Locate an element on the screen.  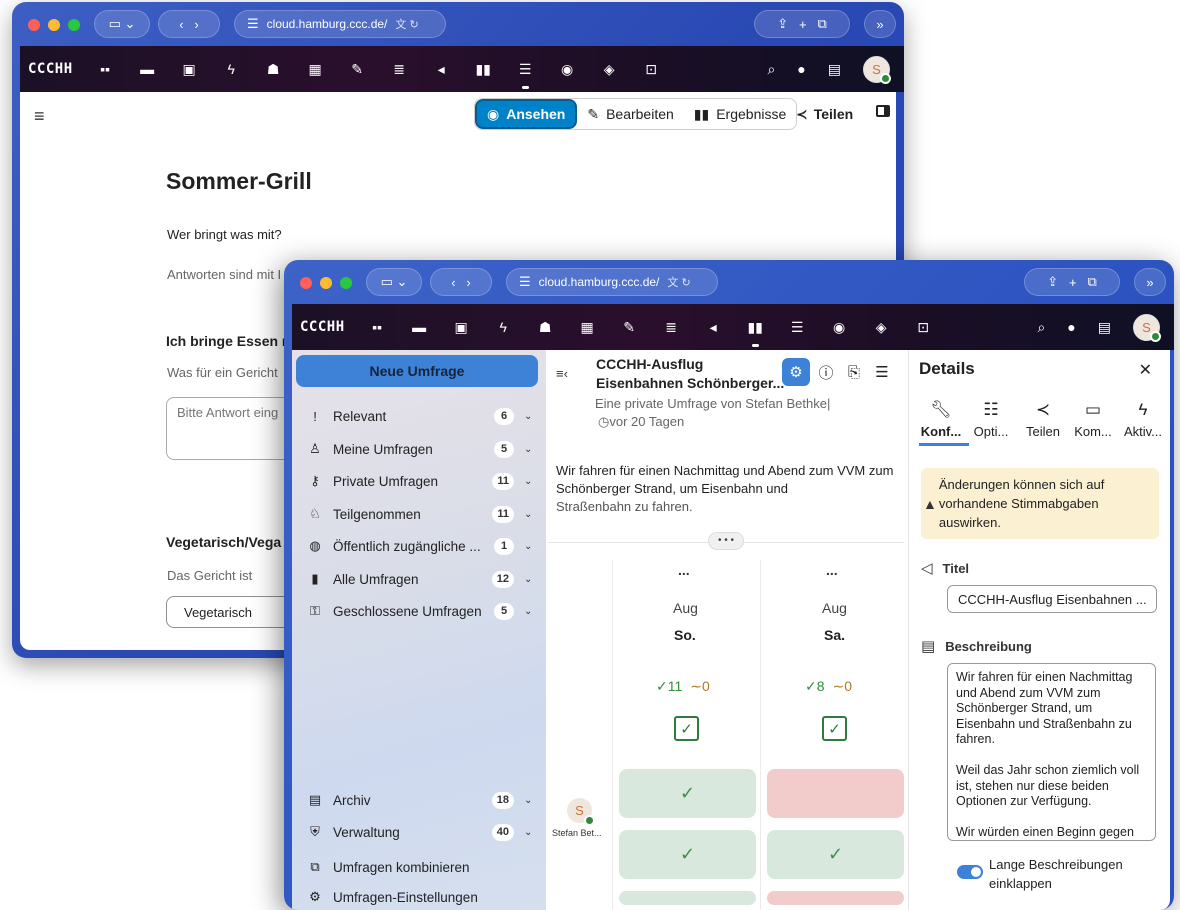
list-view-button: ☰ is located at coordinates (882, 372).